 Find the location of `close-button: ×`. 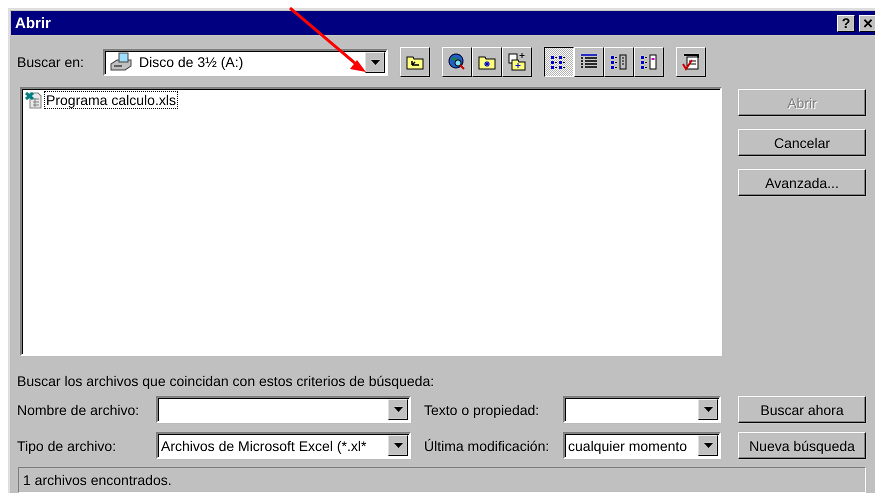

close-button: × is located at coordinates (867, 23).